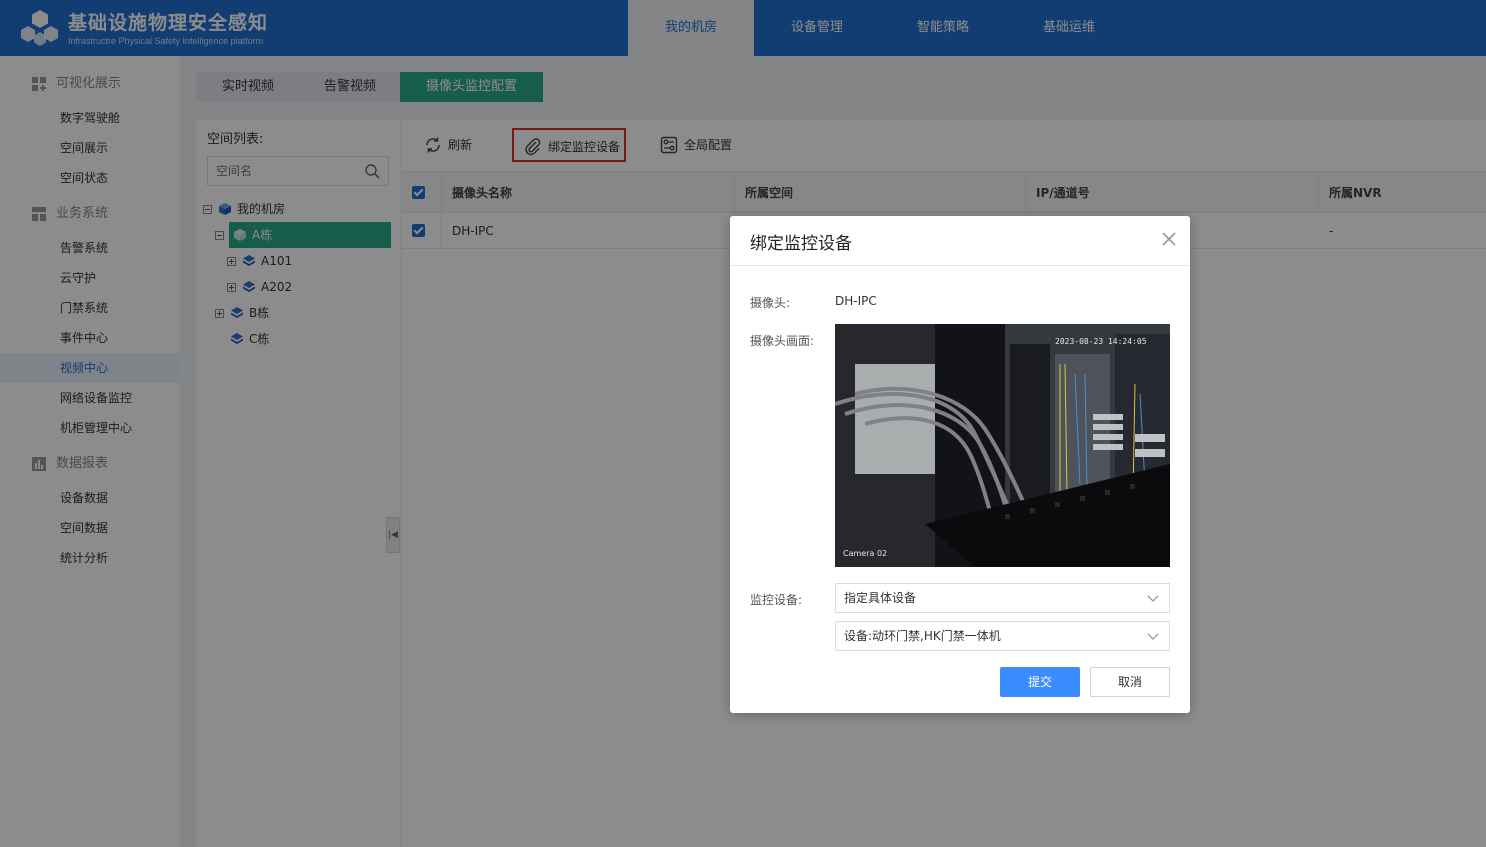  What do you see at coordinates (1169, 239) in the screenshot?
I see `close-icon` at bounding box center [1169, 239].